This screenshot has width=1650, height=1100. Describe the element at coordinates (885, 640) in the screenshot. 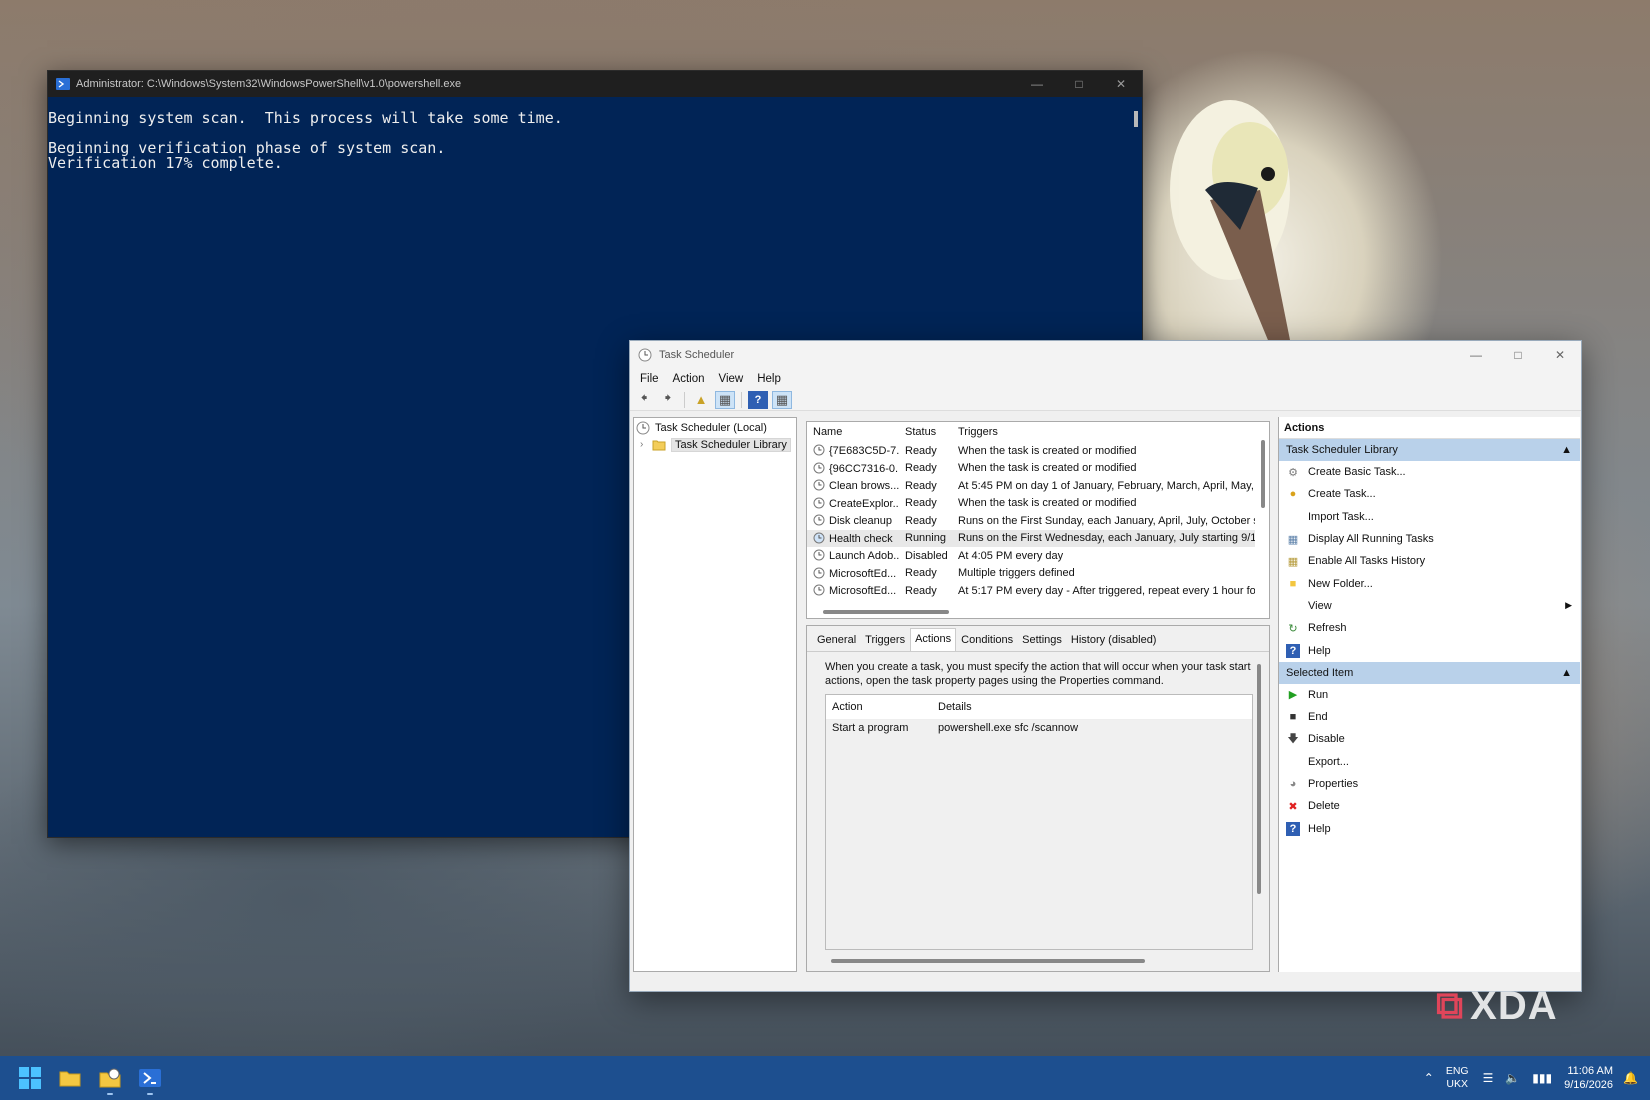

I see `tab-triggers: Triggers` at that location.